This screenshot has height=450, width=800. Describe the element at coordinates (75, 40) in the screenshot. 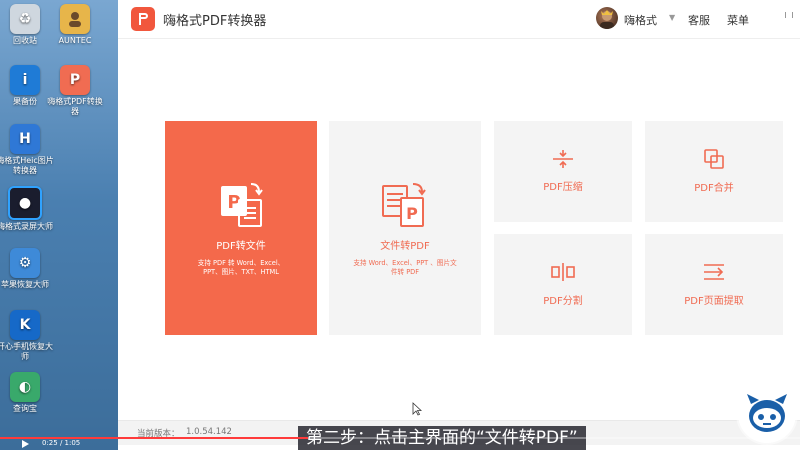

I see `desktop-icon-label: AUNTEC` at that location.